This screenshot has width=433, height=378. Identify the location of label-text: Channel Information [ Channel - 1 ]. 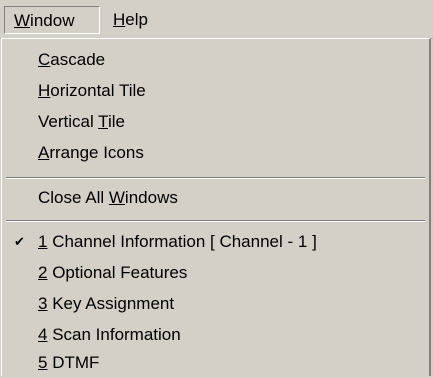
(182, 241).